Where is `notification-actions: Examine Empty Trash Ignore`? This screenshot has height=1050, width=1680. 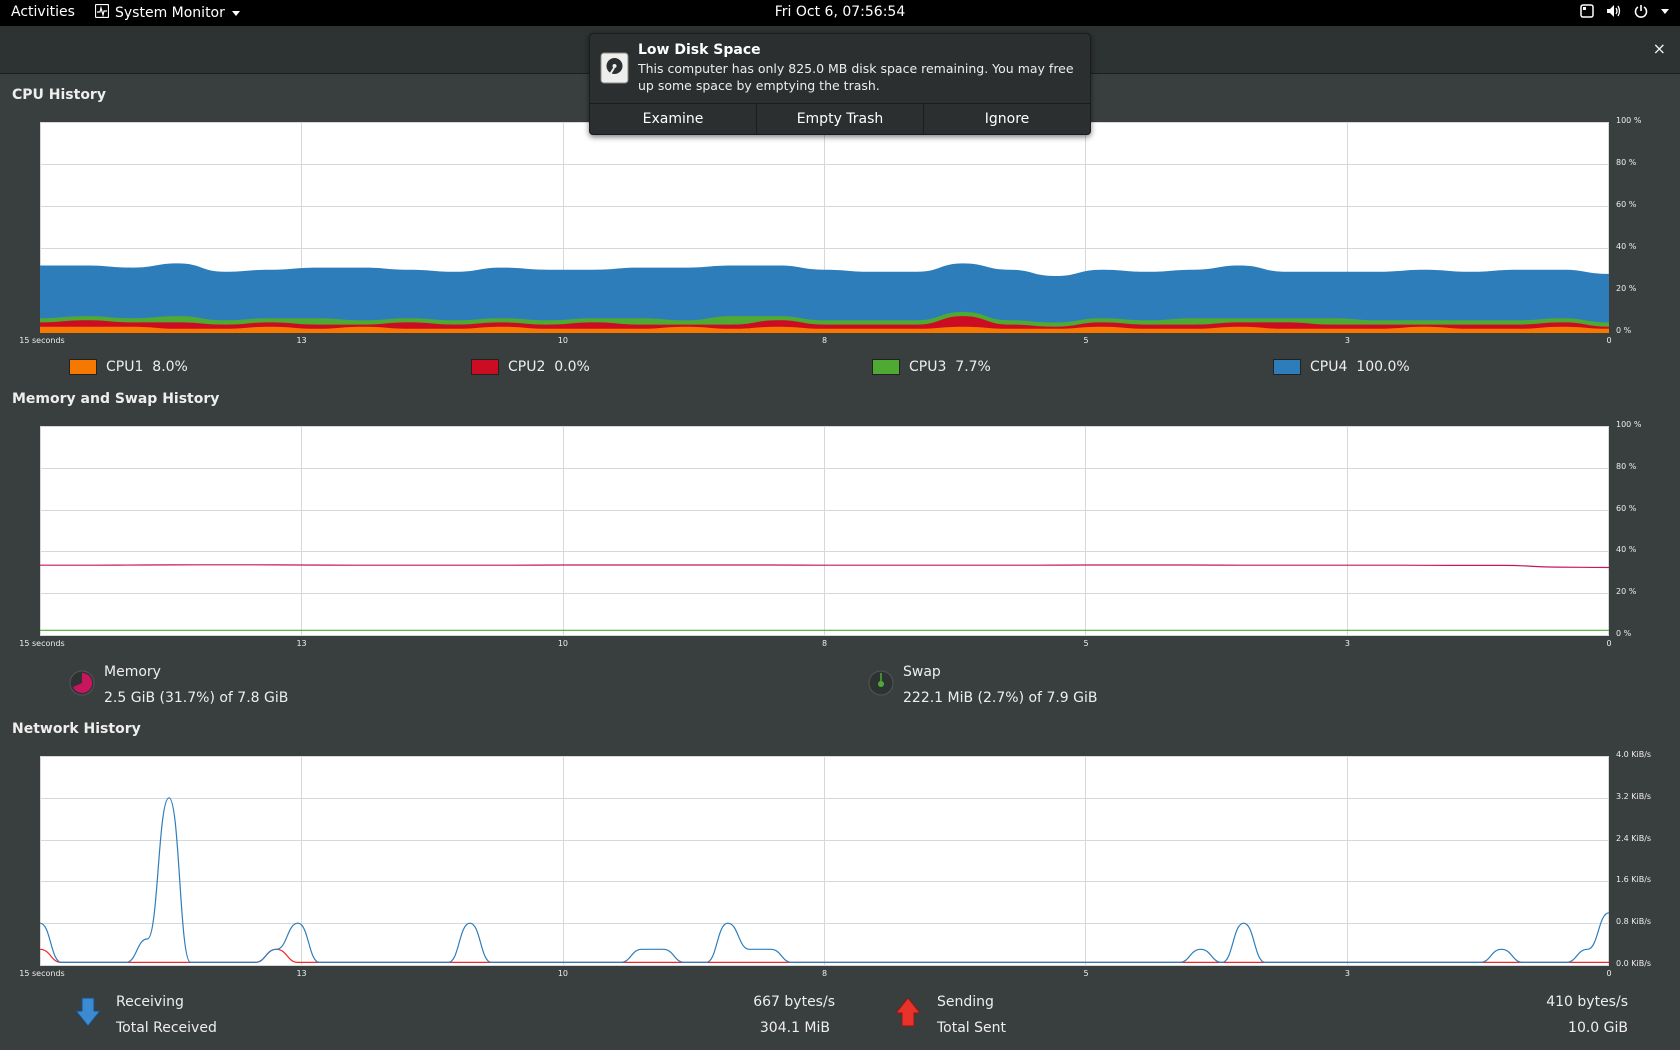
notification-actions: Examine Empty Trash Ignore is located at coordinates (840, 118).